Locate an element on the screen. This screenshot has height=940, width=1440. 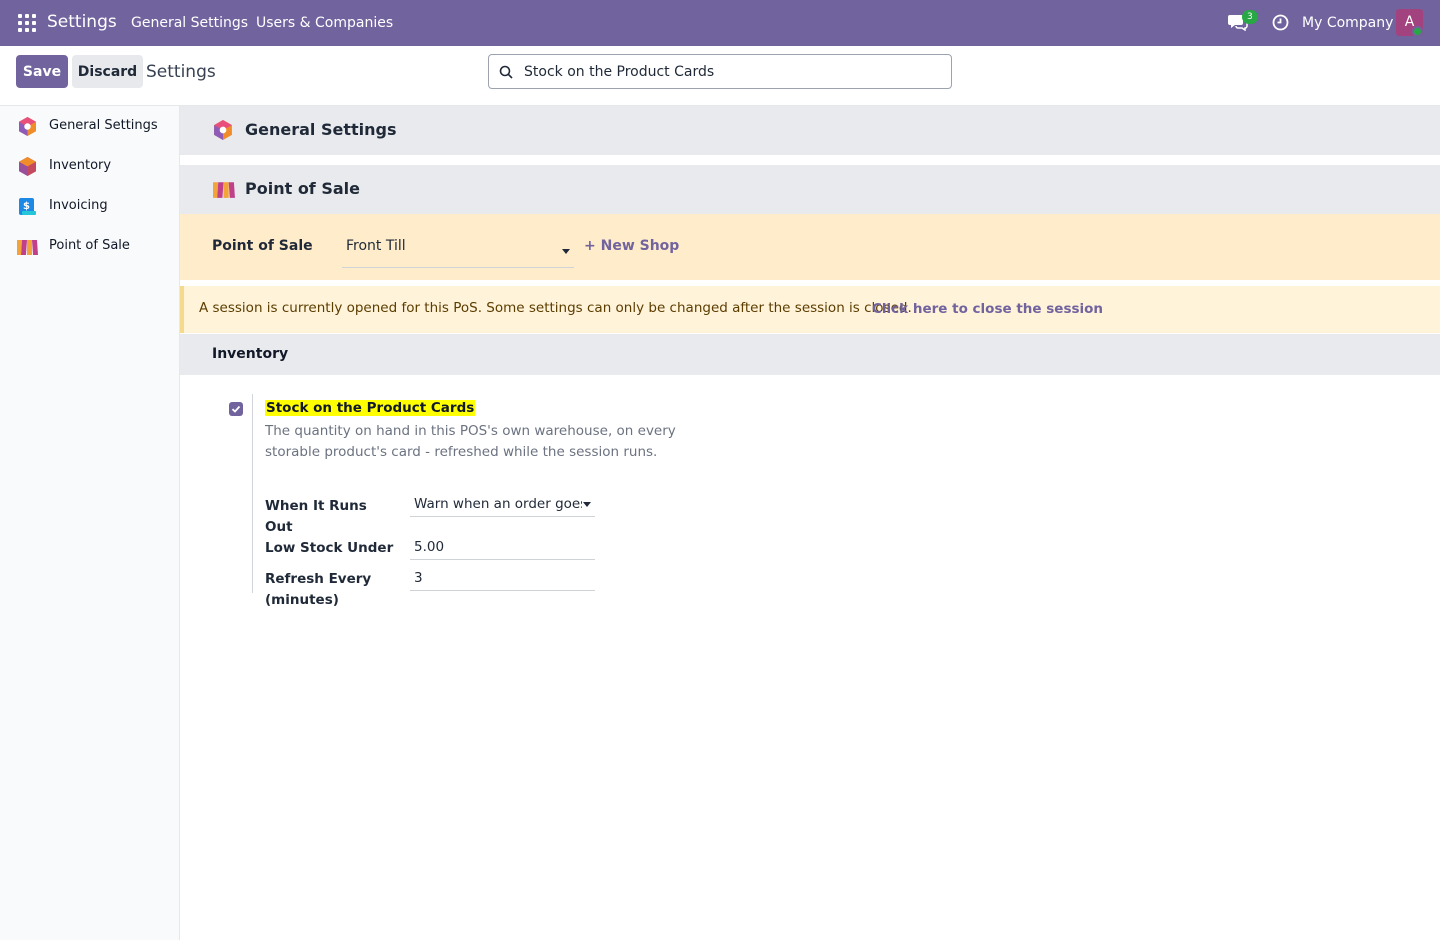
clock-icon is located at coordinates (1280, 22).